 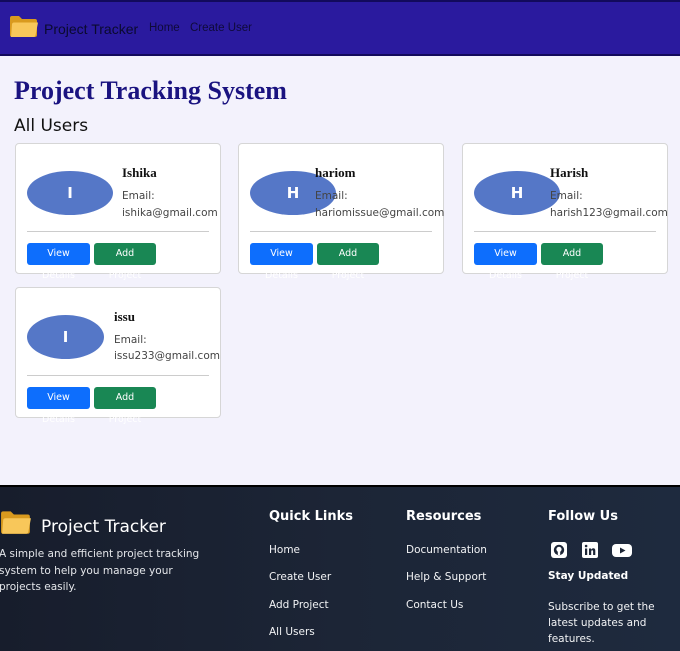 I want to click on youtube-icon, so click(x=622, y=550).